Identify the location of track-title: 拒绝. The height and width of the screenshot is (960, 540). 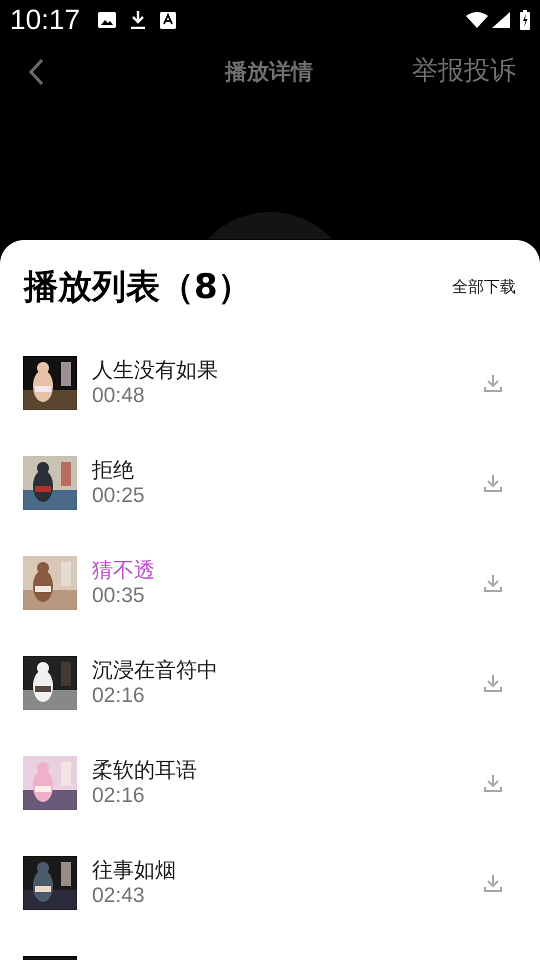
(287, 470).